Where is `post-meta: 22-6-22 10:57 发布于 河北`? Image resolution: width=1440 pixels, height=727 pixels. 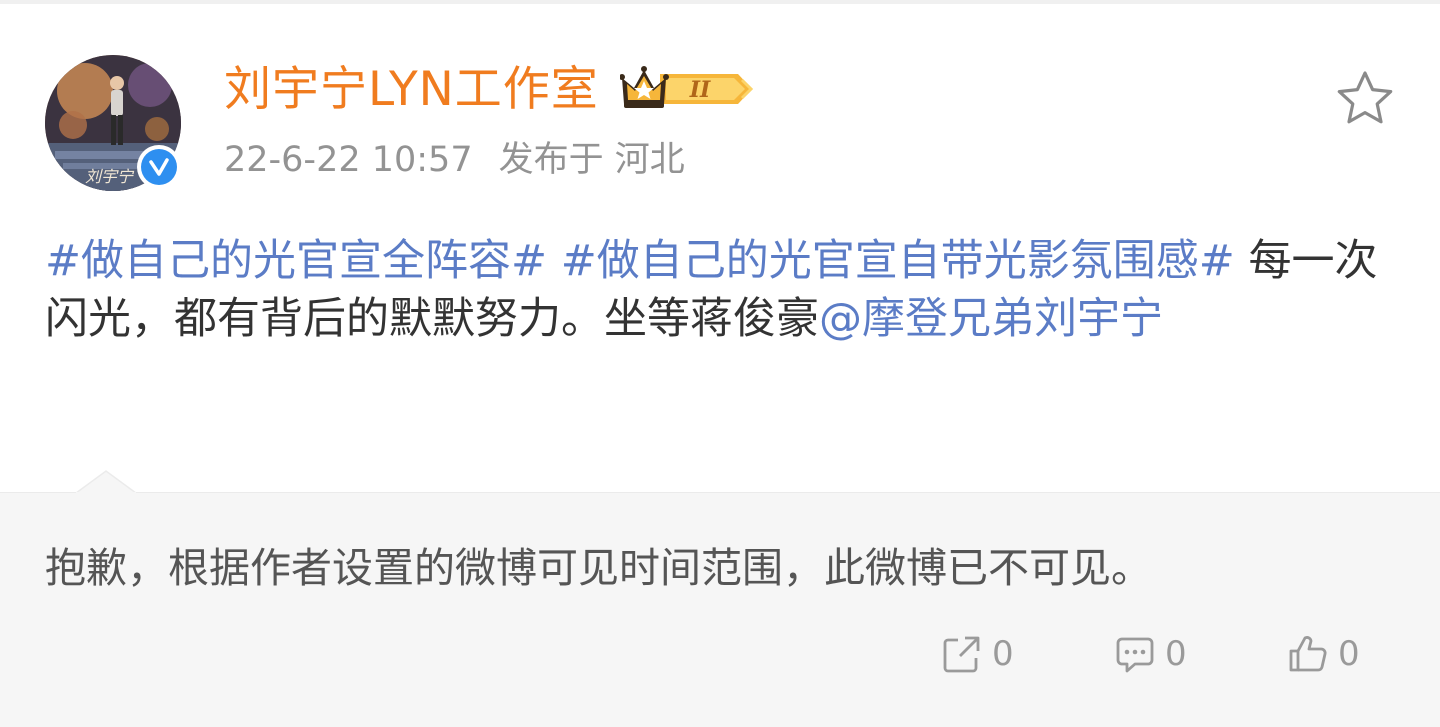
post-meta: 22-6-22 10:57 发布于 河北 is located at coordinates (467, 160).